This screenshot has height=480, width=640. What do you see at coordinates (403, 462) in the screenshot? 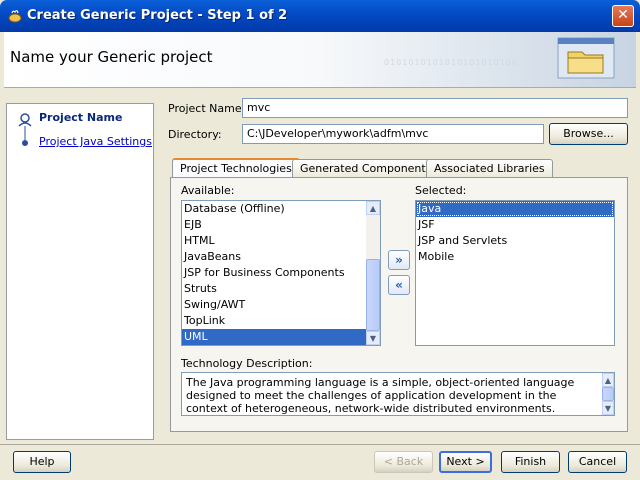
I see `back-button: < Back` at bounding box center [403, 462].